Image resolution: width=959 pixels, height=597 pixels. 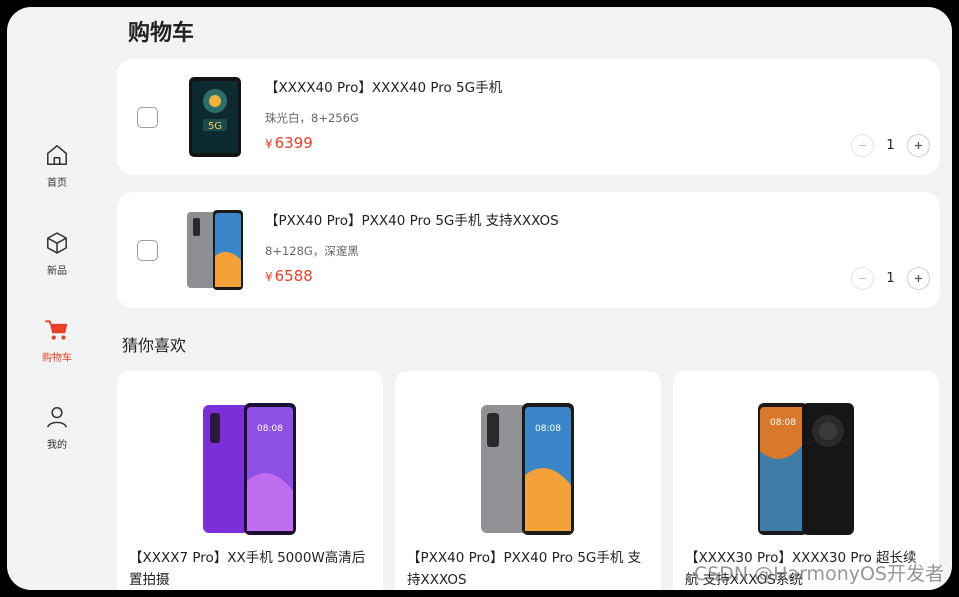 What do you see at coordinates (57, 358) in the screenshot?
I see `nav-label-cart: 购物车` at bounding box center [57, 358].